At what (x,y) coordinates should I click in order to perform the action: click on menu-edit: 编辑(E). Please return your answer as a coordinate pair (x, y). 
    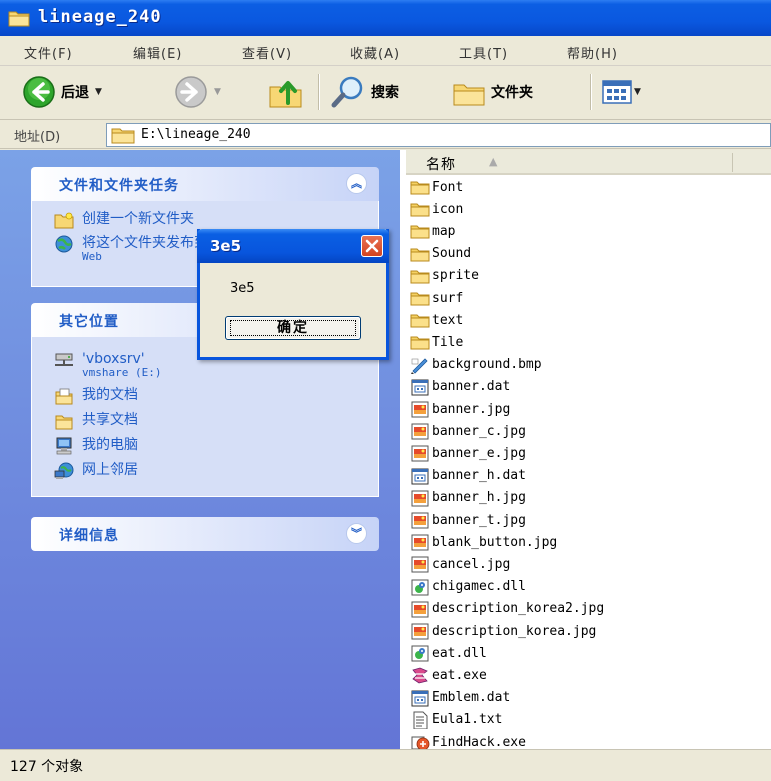
    Looking at the image, I should click on (157, 52).